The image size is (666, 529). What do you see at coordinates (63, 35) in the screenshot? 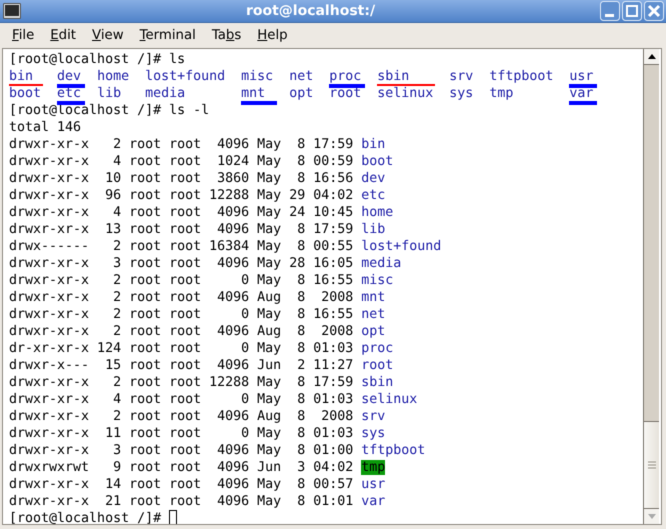
I see `menu-item: Edit` at bounding box center [63, 35].